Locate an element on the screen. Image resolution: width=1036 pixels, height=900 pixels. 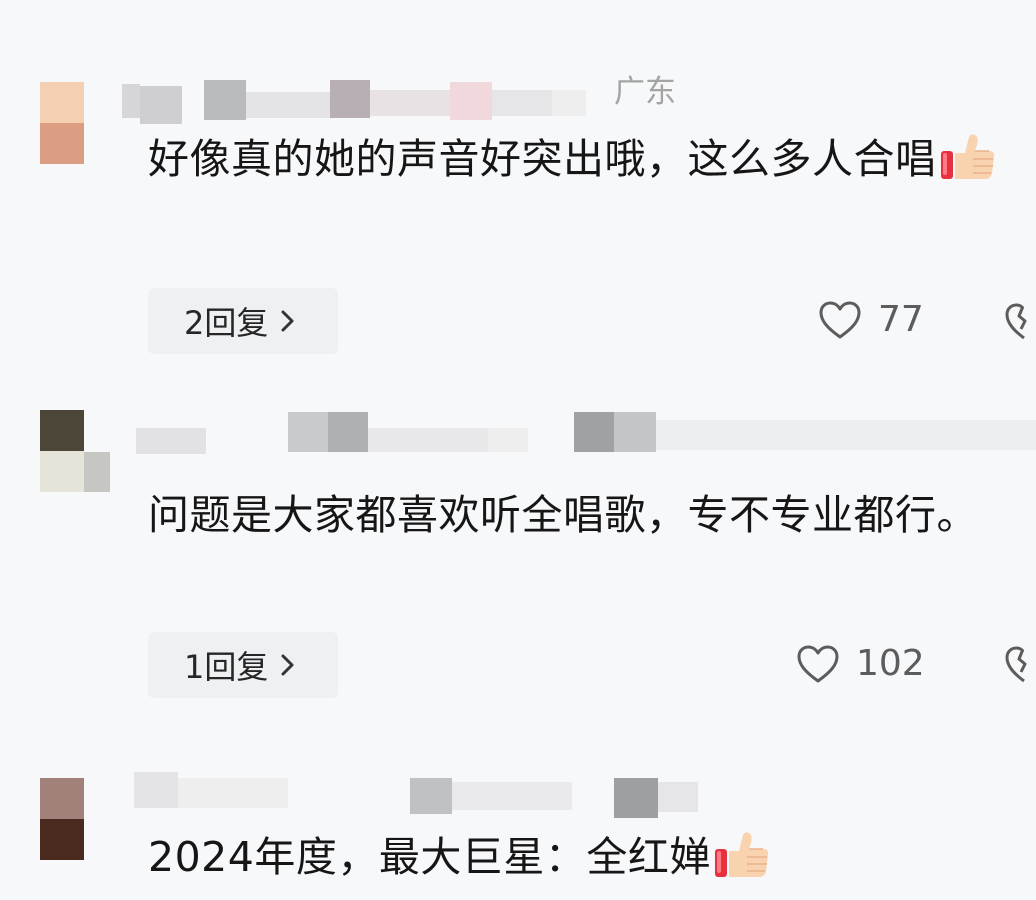
comment-text: 问题是大家都喜欢听全唱歌，专不专业都行。 is located at coordinates (592, 515).